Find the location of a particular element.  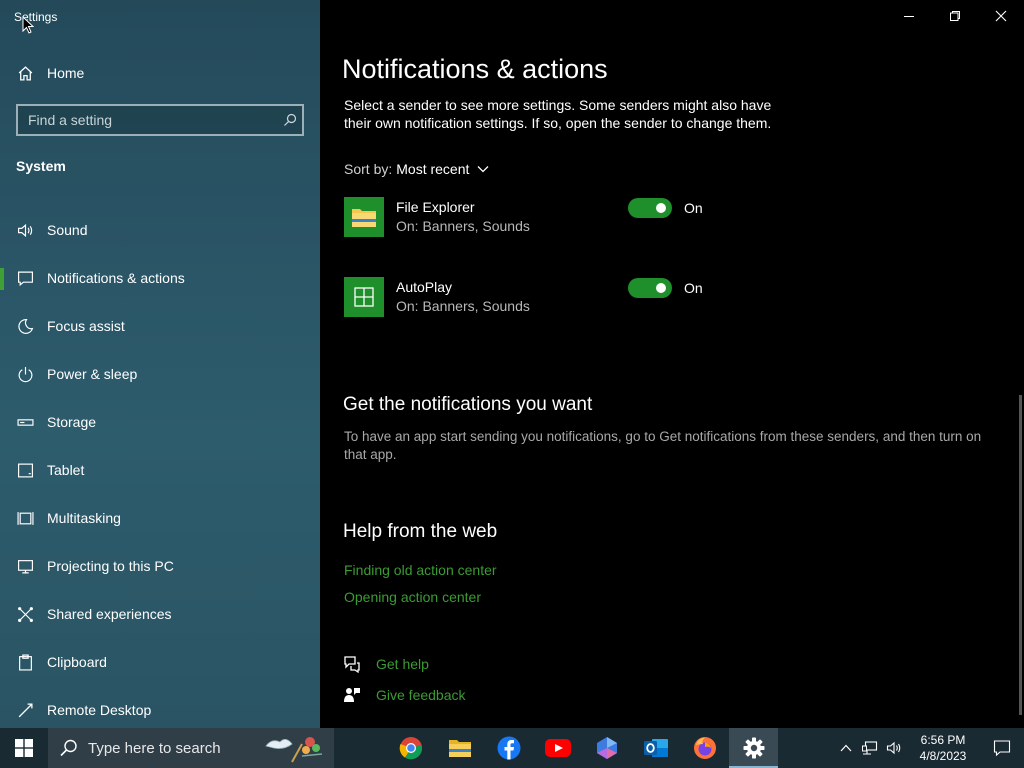

taskbar: 6:56 PM 4/8/2023 is located at coordinates (512, 748).